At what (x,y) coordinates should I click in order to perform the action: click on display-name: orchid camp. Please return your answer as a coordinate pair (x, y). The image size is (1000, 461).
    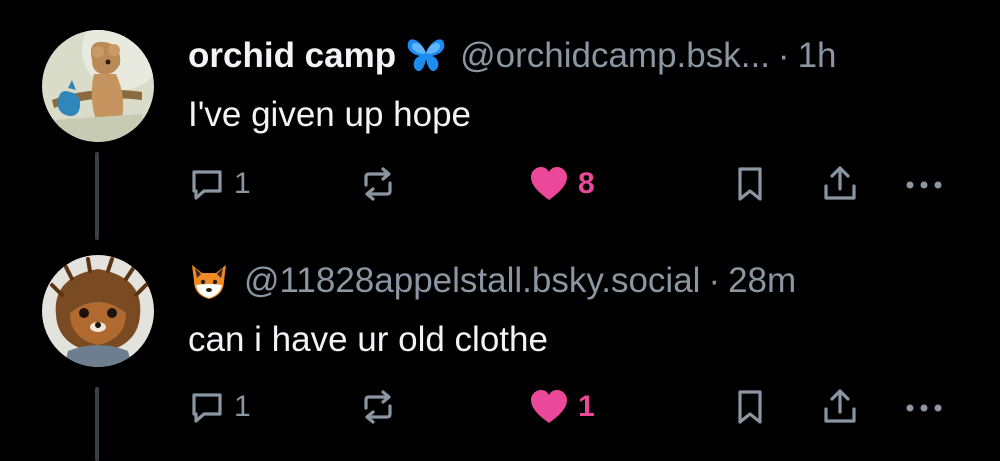
    Looking at the image, I should click on (292, 56).